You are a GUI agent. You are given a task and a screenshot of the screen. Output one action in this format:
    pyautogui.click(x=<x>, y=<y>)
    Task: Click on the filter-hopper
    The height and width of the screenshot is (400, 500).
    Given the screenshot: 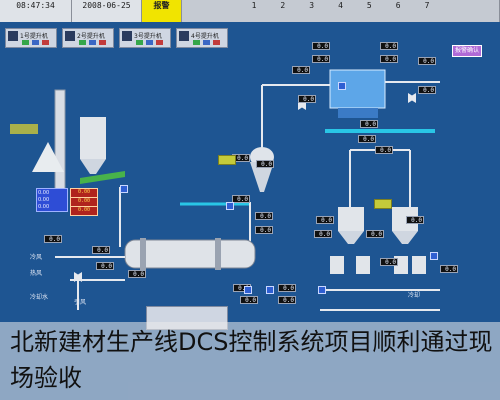 What is the action you would take?
    pyautogui.click(x=358, y=113)
    